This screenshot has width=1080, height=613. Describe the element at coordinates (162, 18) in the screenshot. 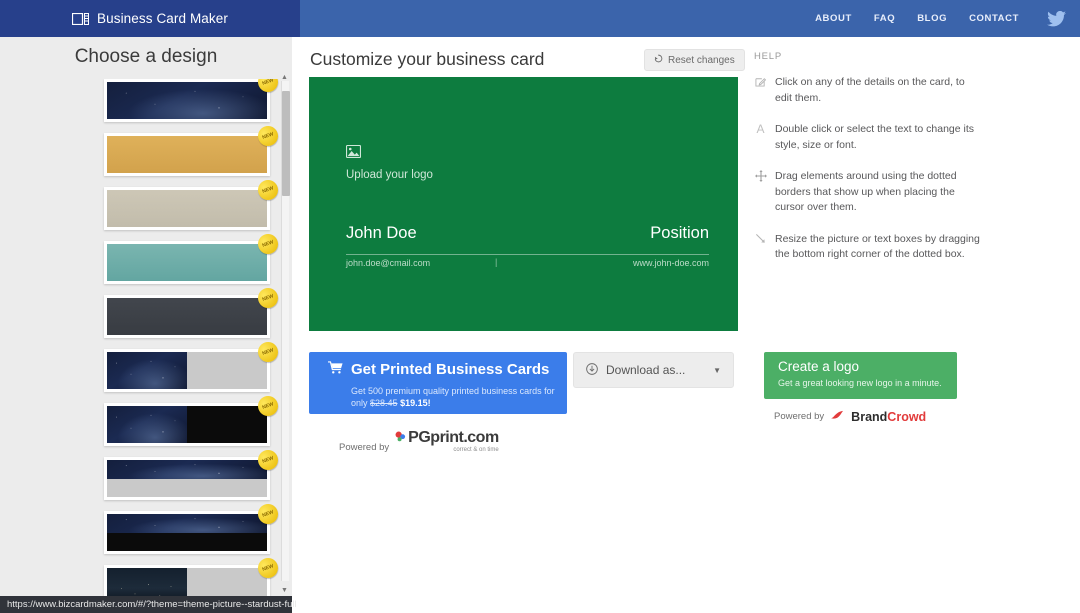

I see `brand-title: Business Card Maker` at that location.